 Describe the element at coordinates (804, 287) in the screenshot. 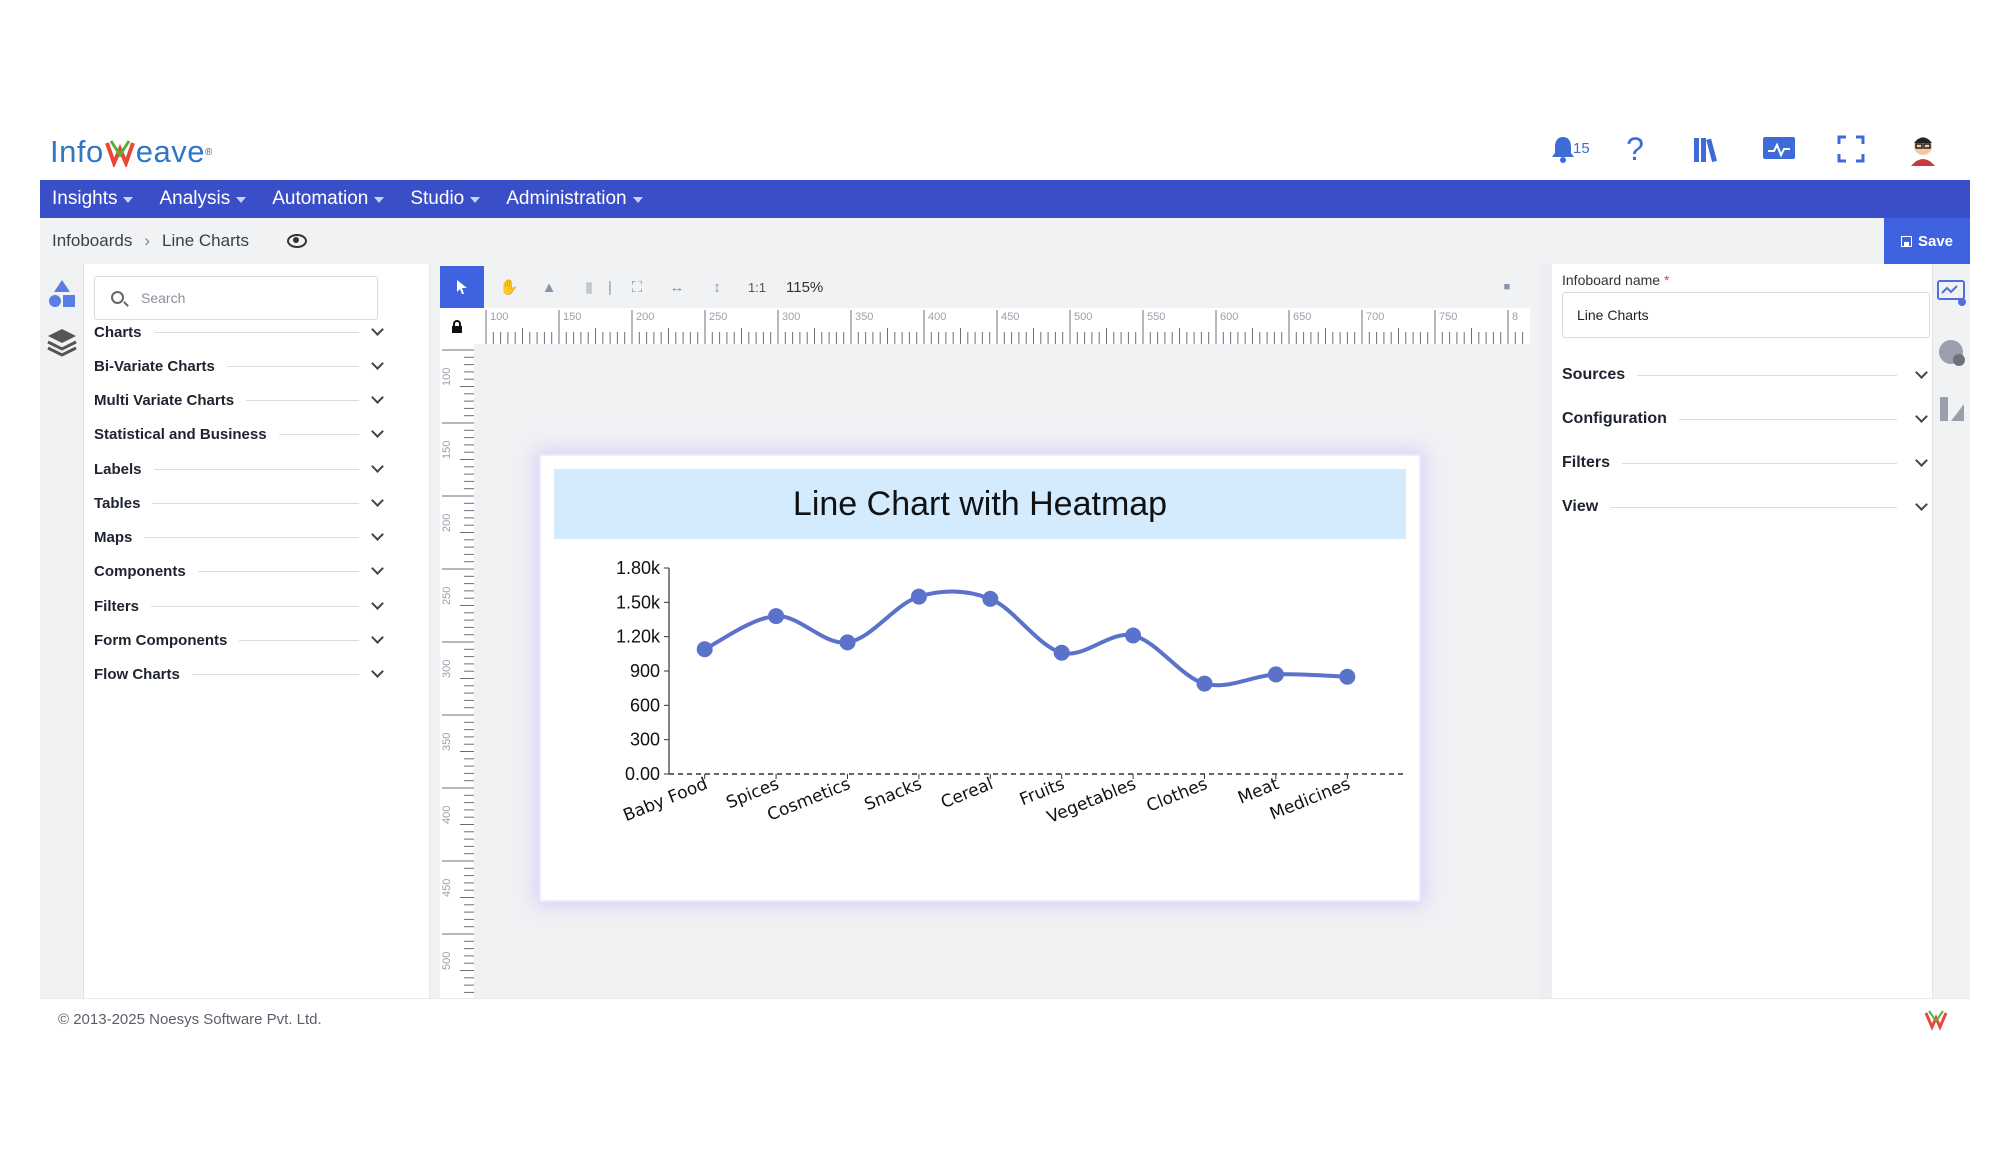

I see `zoom-level: 115%` at that location.